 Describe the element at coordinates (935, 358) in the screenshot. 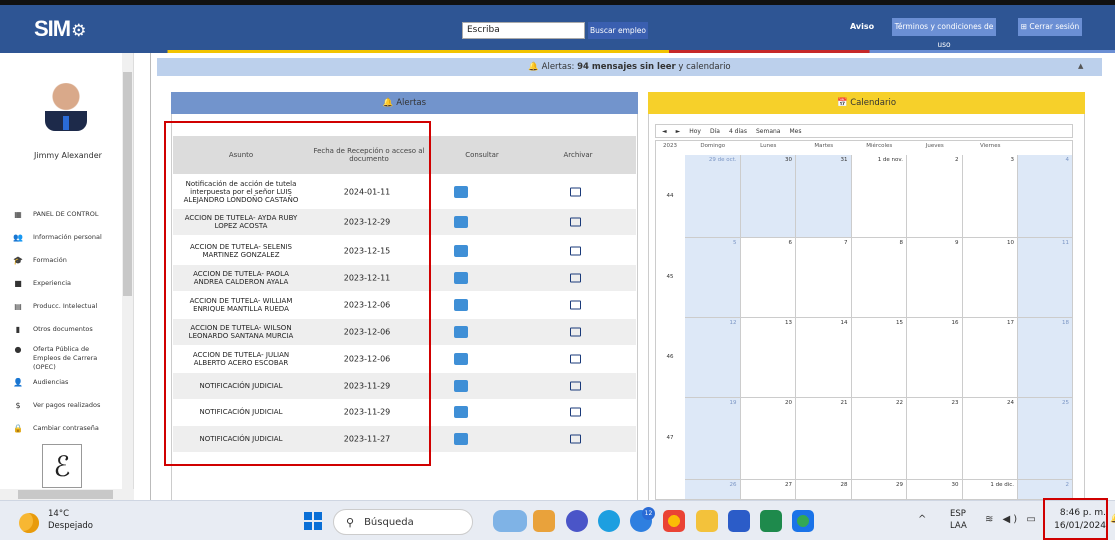

I see `calendar-day-cell: 16` at that location.